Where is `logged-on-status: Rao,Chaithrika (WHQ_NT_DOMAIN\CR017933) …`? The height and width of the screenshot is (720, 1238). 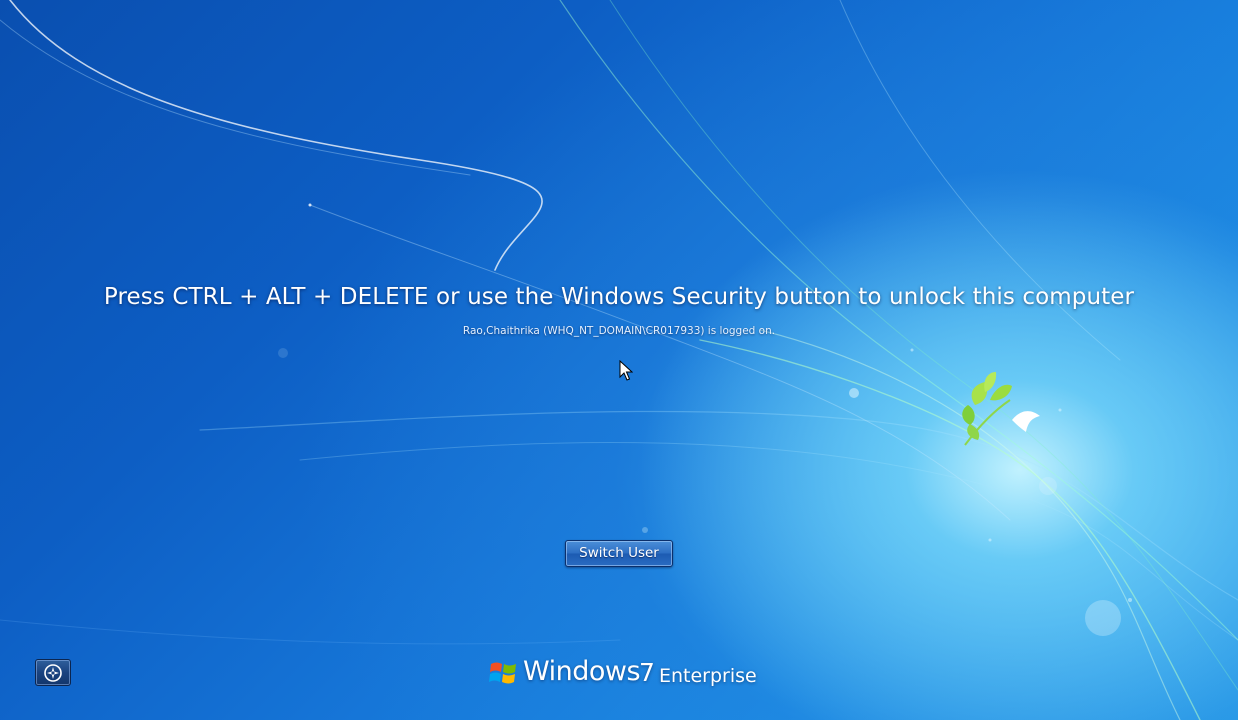
logged-on-status: Rao,Chaithrika (WHQ_NT_DOMAIN\CR017933) … is located at coordinates (619, 331).